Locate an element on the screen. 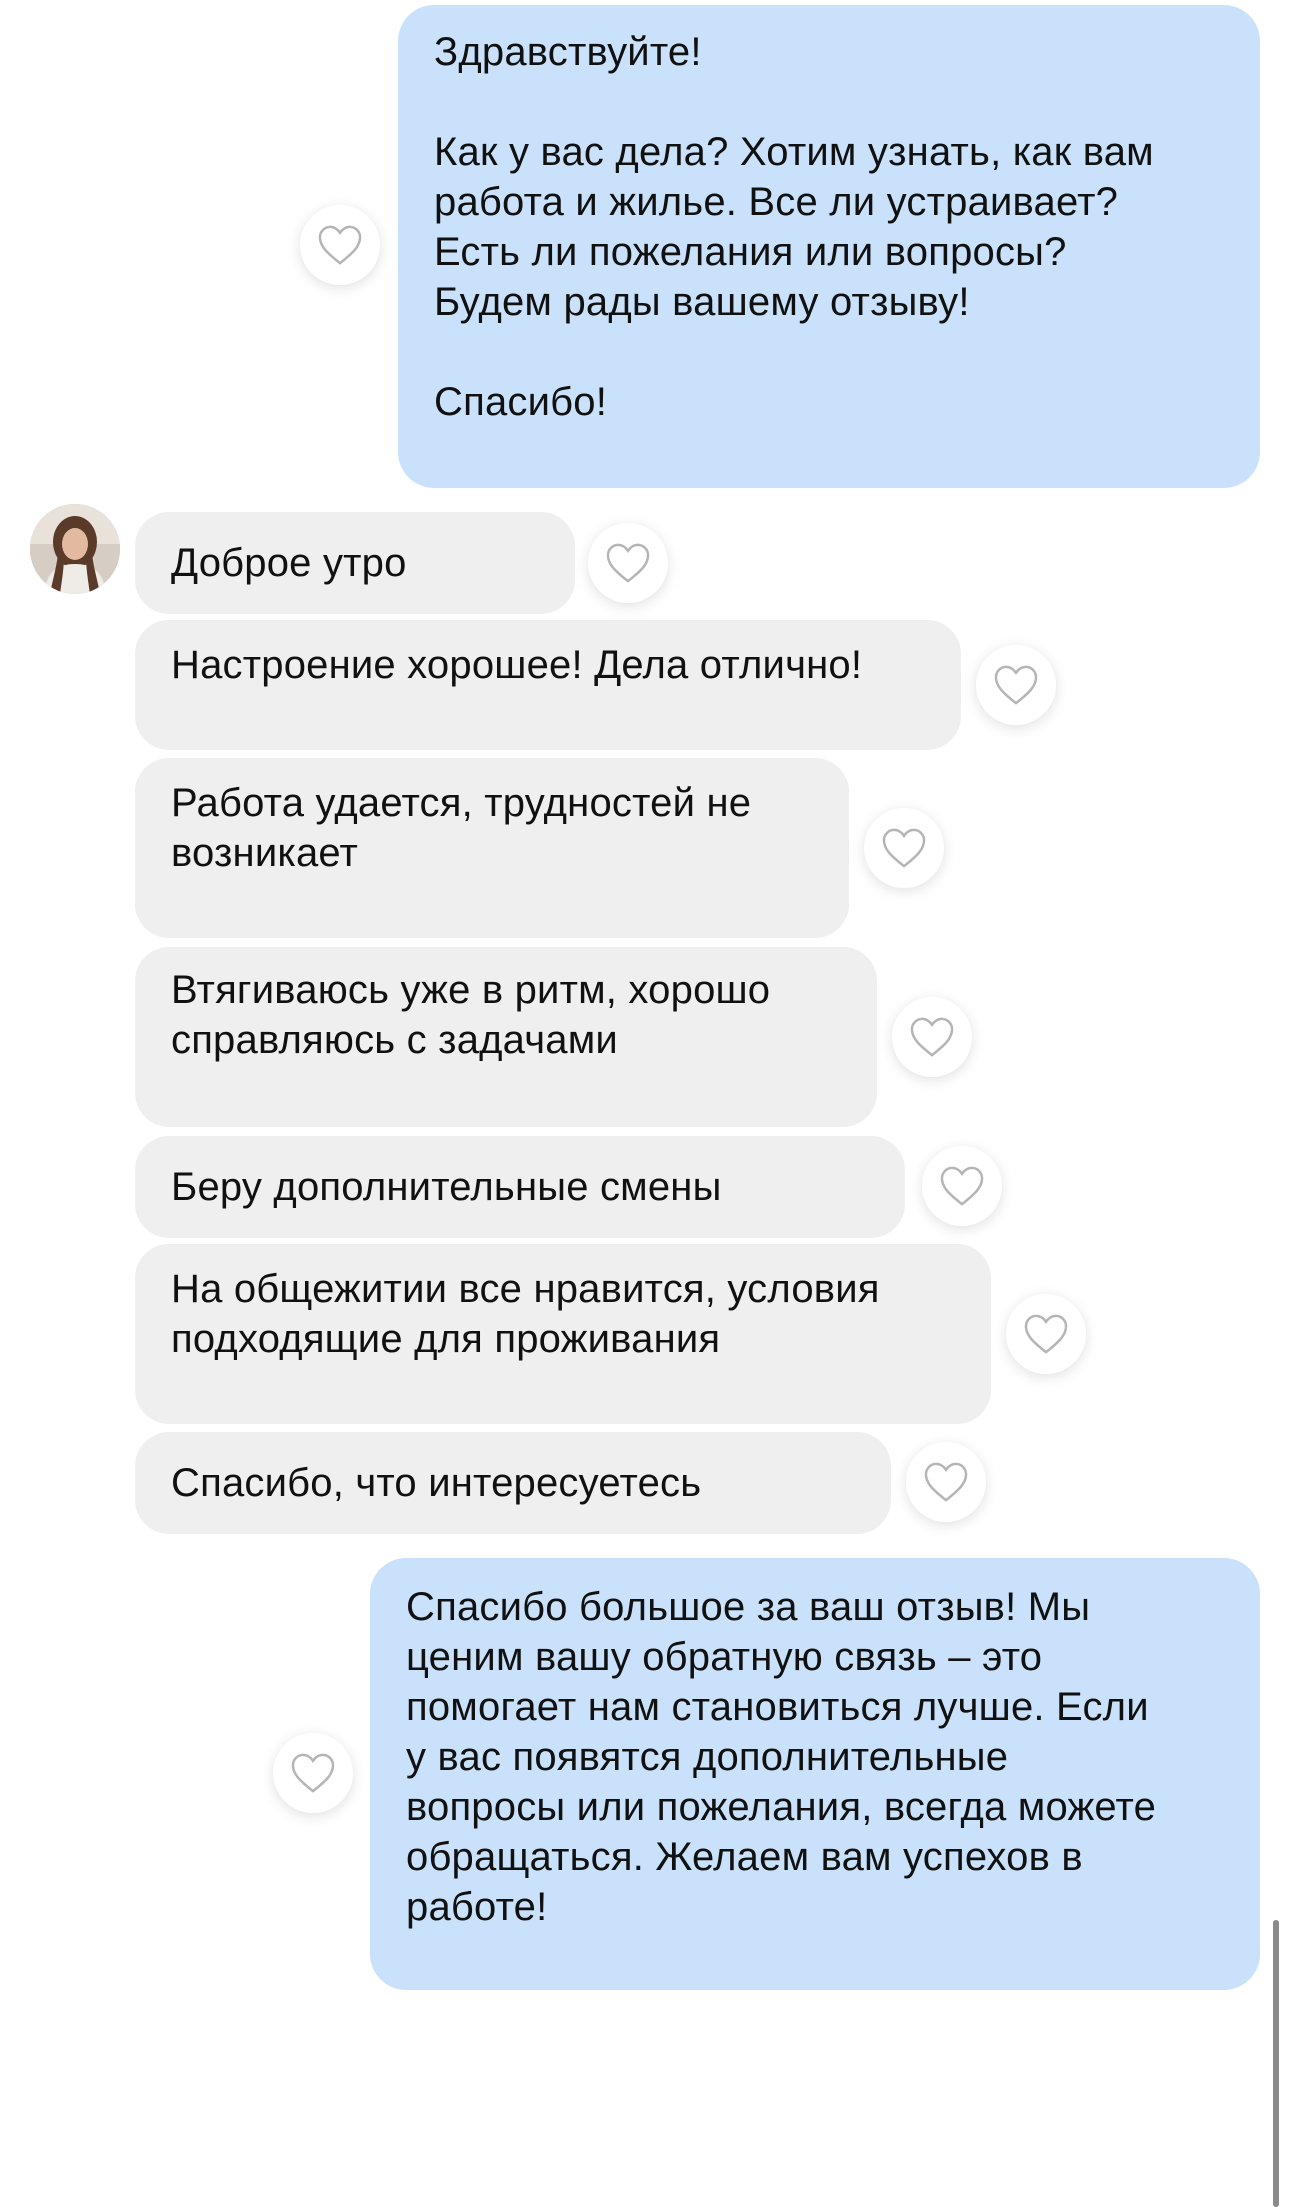 This screenshot has width=1290, height=2207. avatar-photo is located at coordinates (75, 549).